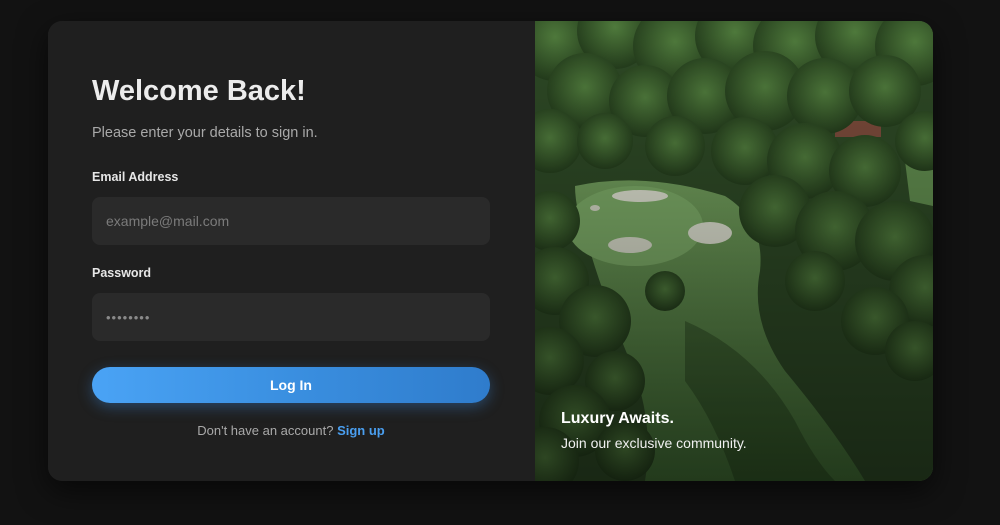  What do you see at coordinates (128, 317) in the screenshot?
I see `password-value: ••••••••` at bounding box center [128, 317].